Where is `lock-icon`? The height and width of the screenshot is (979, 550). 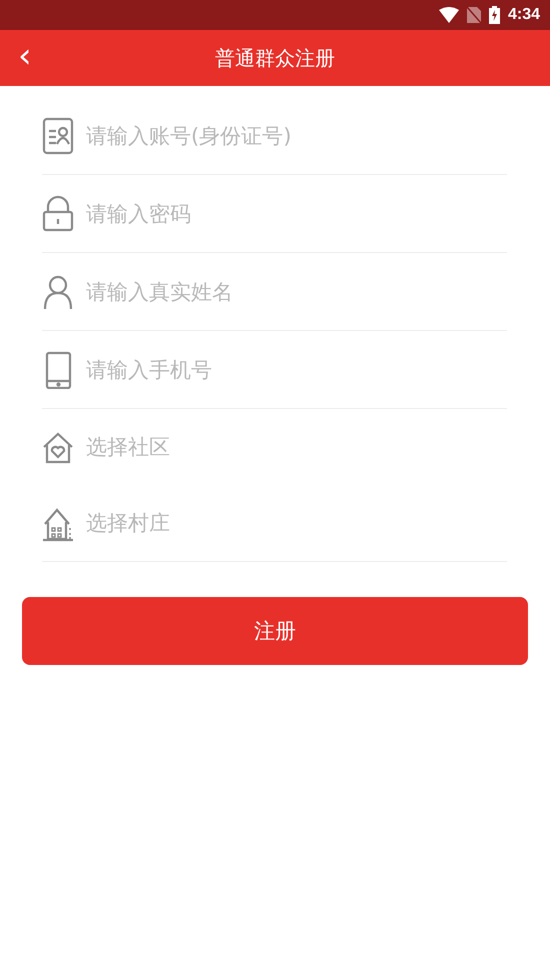
lock-icon is located at coordinates (58, 213).